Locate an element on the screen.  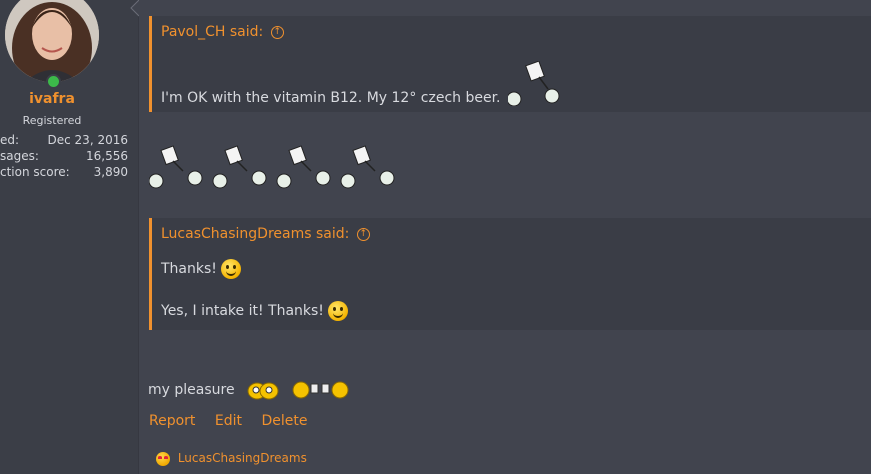
love-reaction-icon is located at coordinates (163, 458).